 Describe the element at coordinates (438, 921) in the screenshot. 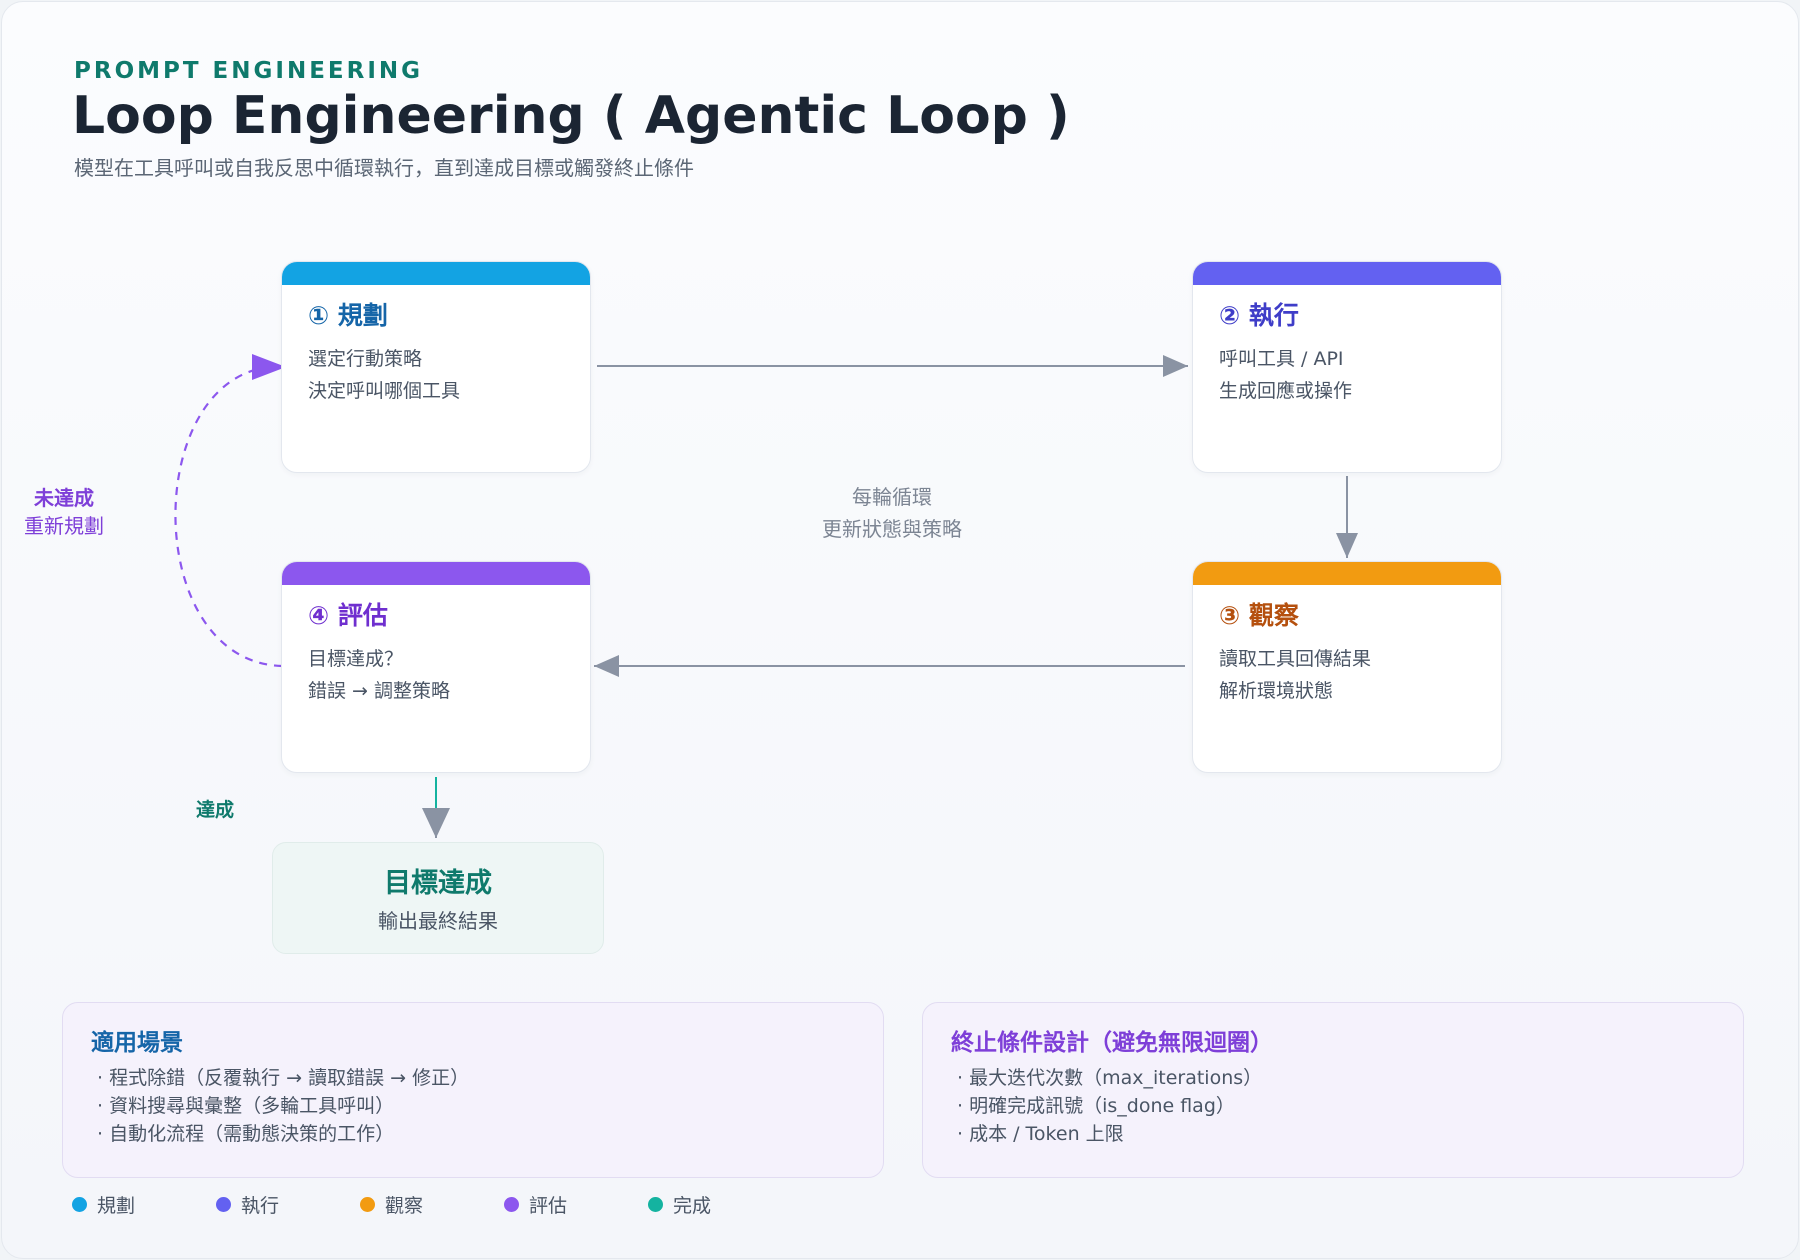

I see `goal-subtitle: 輸出最終結果` at that location.